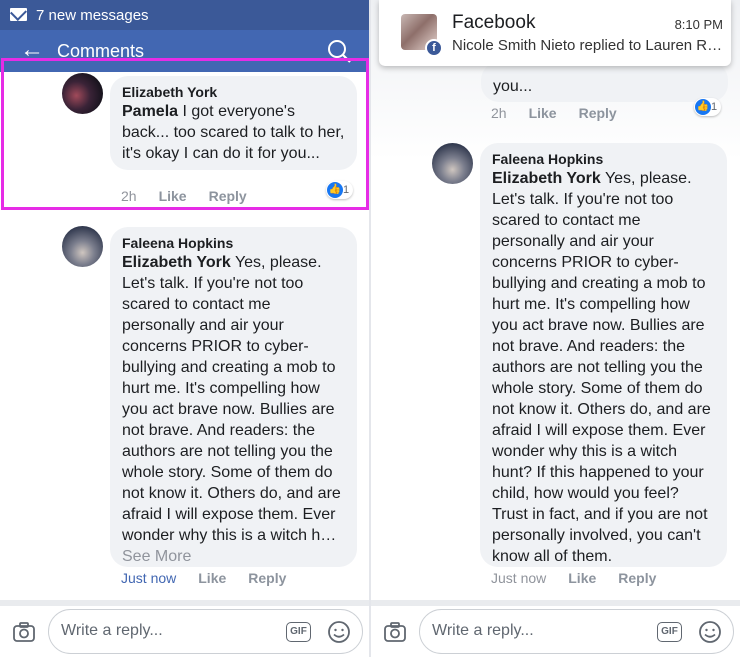 The image size is (740, 657). What do you see at coordinates (92, 15) in the screenshot?
I see `status-text: 7 new messages` at bounding box center [92, 15].